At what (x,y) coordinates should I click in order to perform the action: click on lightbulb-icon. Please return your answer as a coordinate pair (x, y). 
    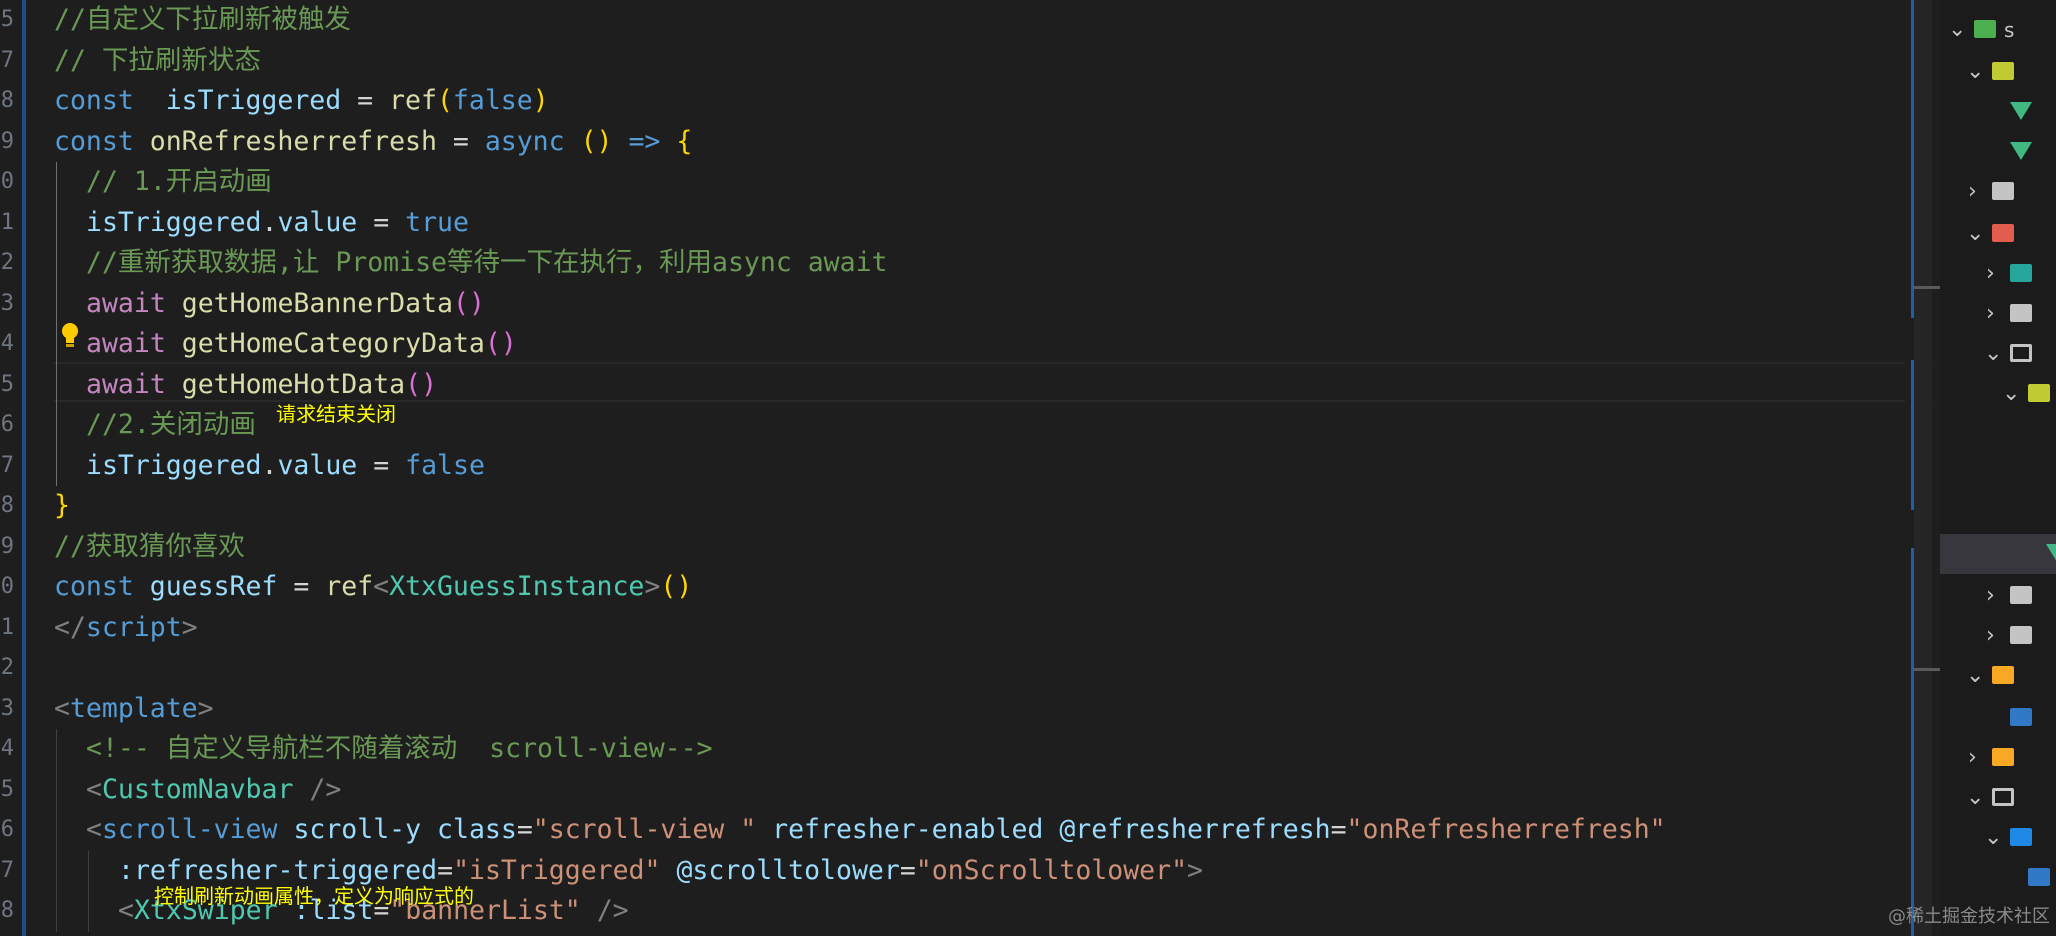
    Looking at the image, I should click on (70, 336).